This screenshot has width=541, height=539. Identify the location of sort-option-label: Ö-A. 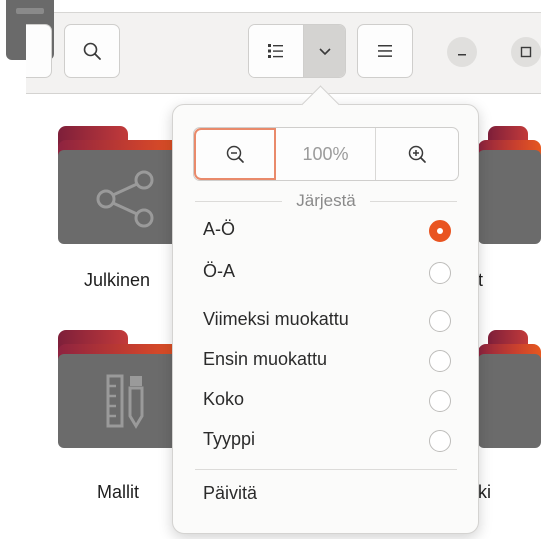
(219, 271).